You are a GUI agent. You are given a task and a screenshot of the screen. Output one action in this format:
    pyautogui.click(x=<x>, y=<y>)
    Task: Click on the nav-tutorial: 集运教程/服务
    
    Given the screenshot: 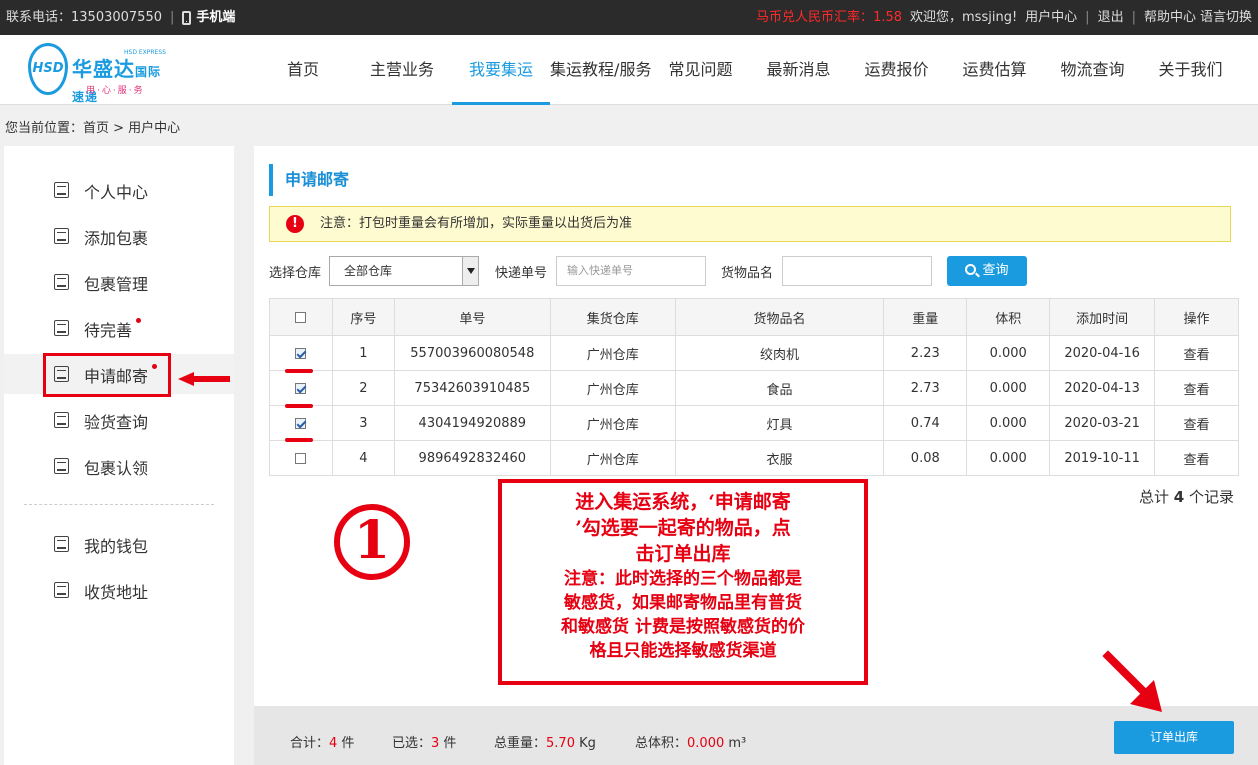 What is the action you would take?
    pyautogui.click(x=600, y=70)
    